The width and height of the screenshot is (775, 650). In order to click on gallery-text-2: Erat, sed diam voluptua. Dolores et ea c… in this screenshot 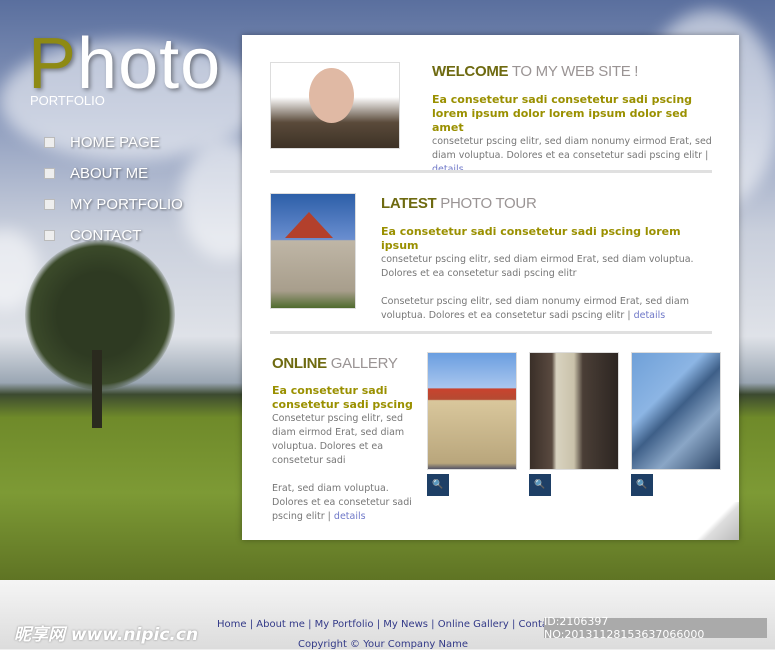, I will do `click(342, 502)`.